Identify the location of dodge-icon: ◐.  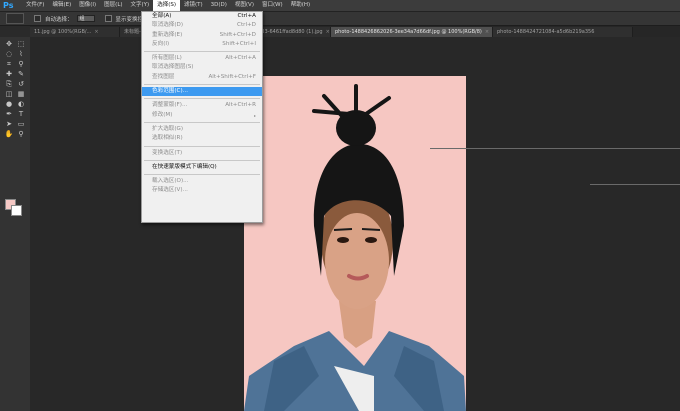
(21, 104).